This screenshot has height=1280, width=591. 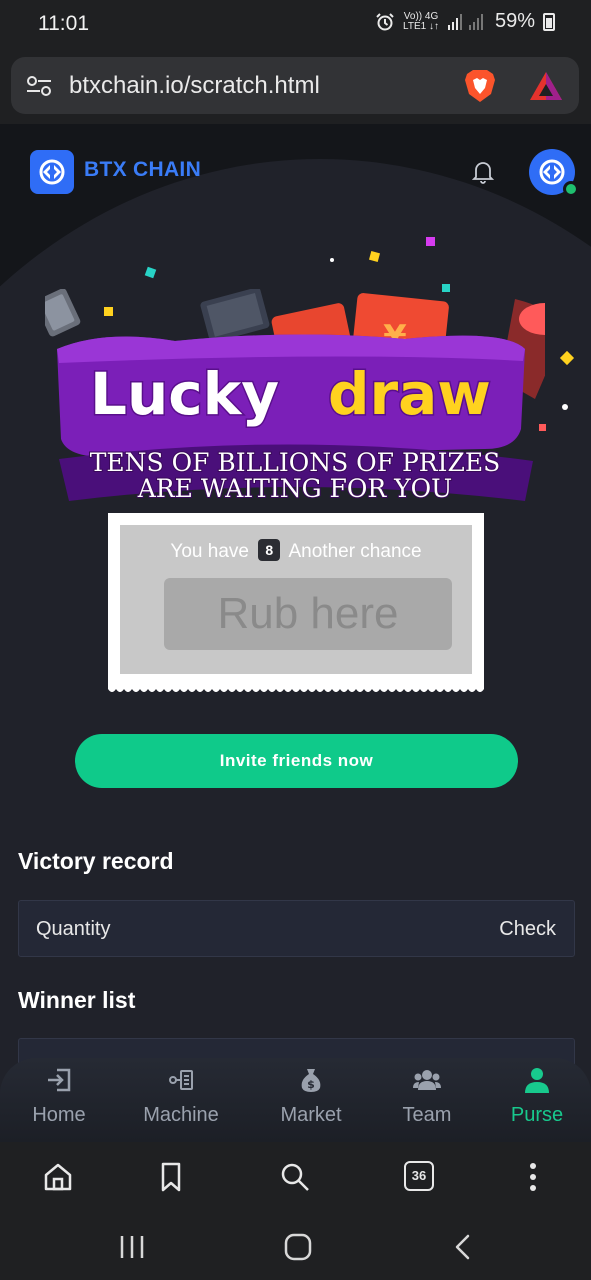 What do you see at coordinates (295, 462) in the screenshot?
I see `banner-subtitle-line1: TENS OF BILLIONS OF PRIZES` at bounding box center [295, 462].